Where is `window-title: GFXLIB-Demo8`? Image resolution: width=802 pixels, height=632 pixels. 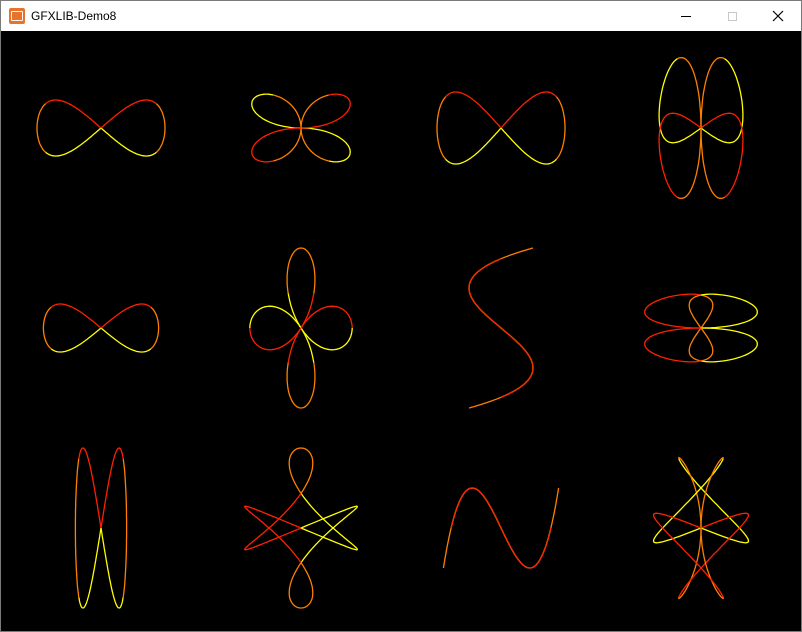
window-title: GFXLIB-Demo8 is located at coordinates (74, 16).